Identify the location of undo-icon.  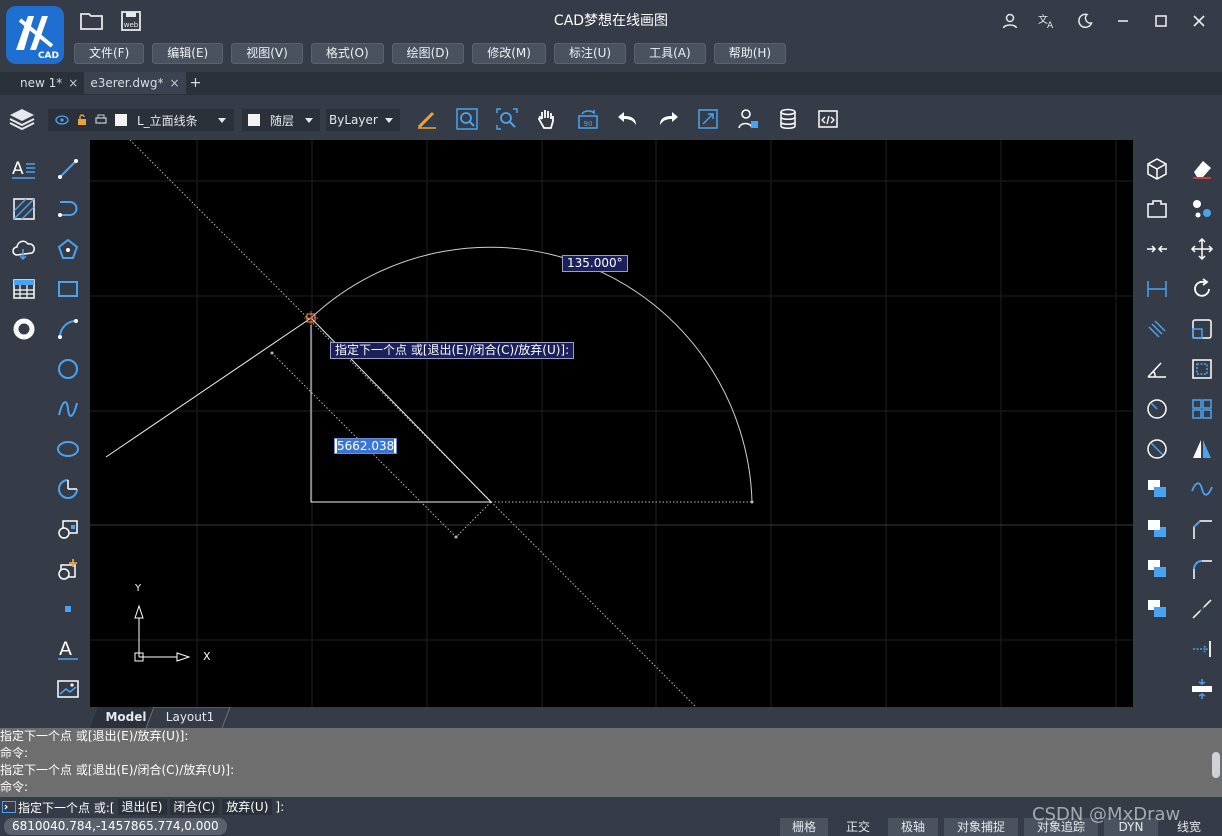
(628, 119).